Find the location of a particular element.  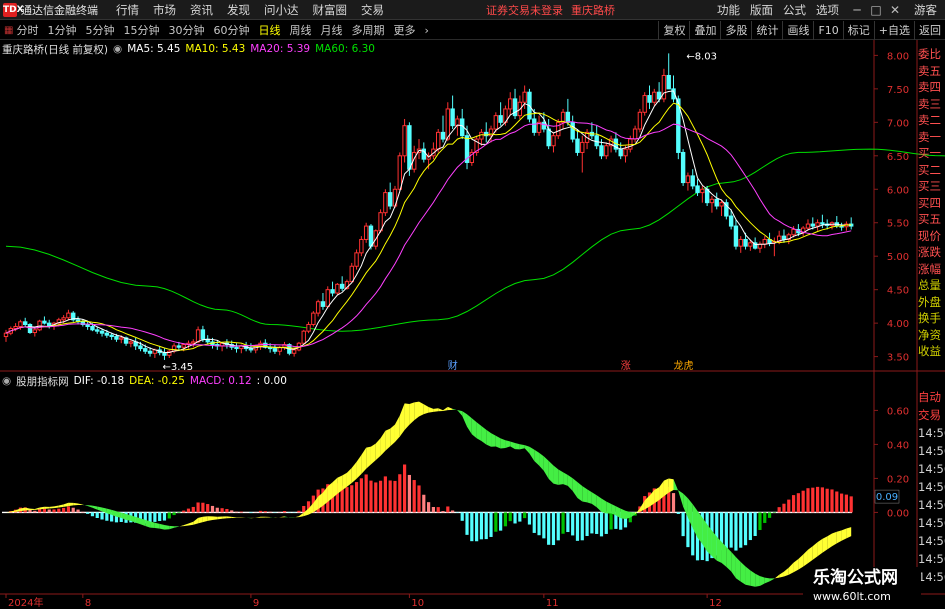

price-tick-label: 8.00 is located at coordinates (898, 56).